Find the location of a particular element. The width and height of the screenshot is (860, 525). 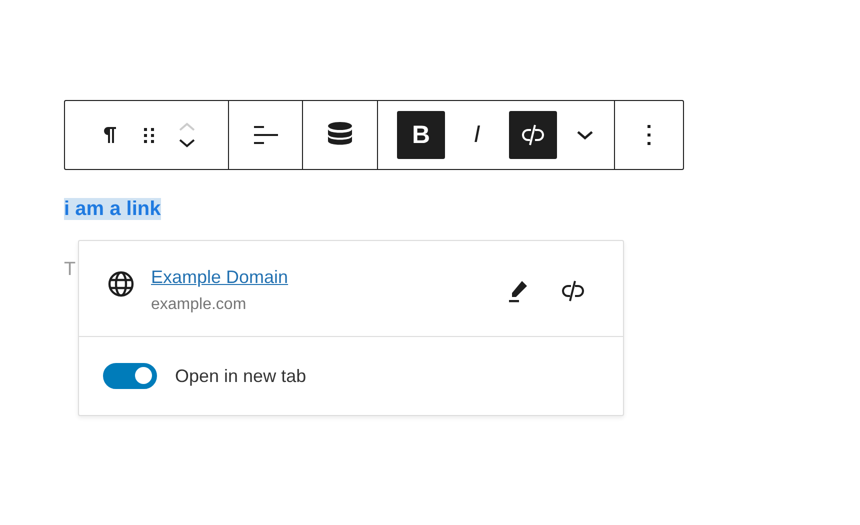

align-left-icon is located at coordinates (265, 135).